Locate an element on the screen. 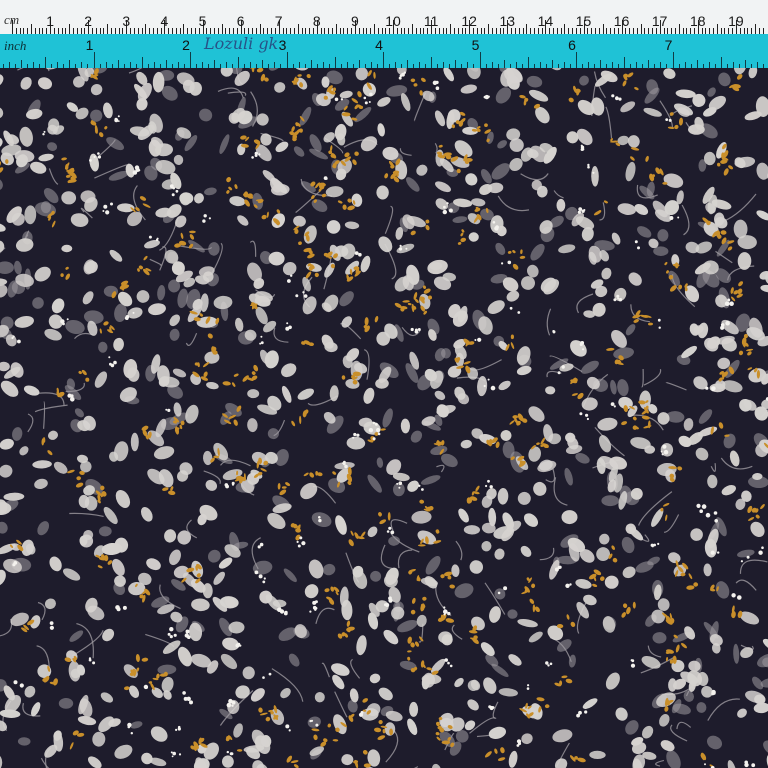 This screenshot has width=768, height=768. inch-number: 6 is located at coordinates (572, 45).